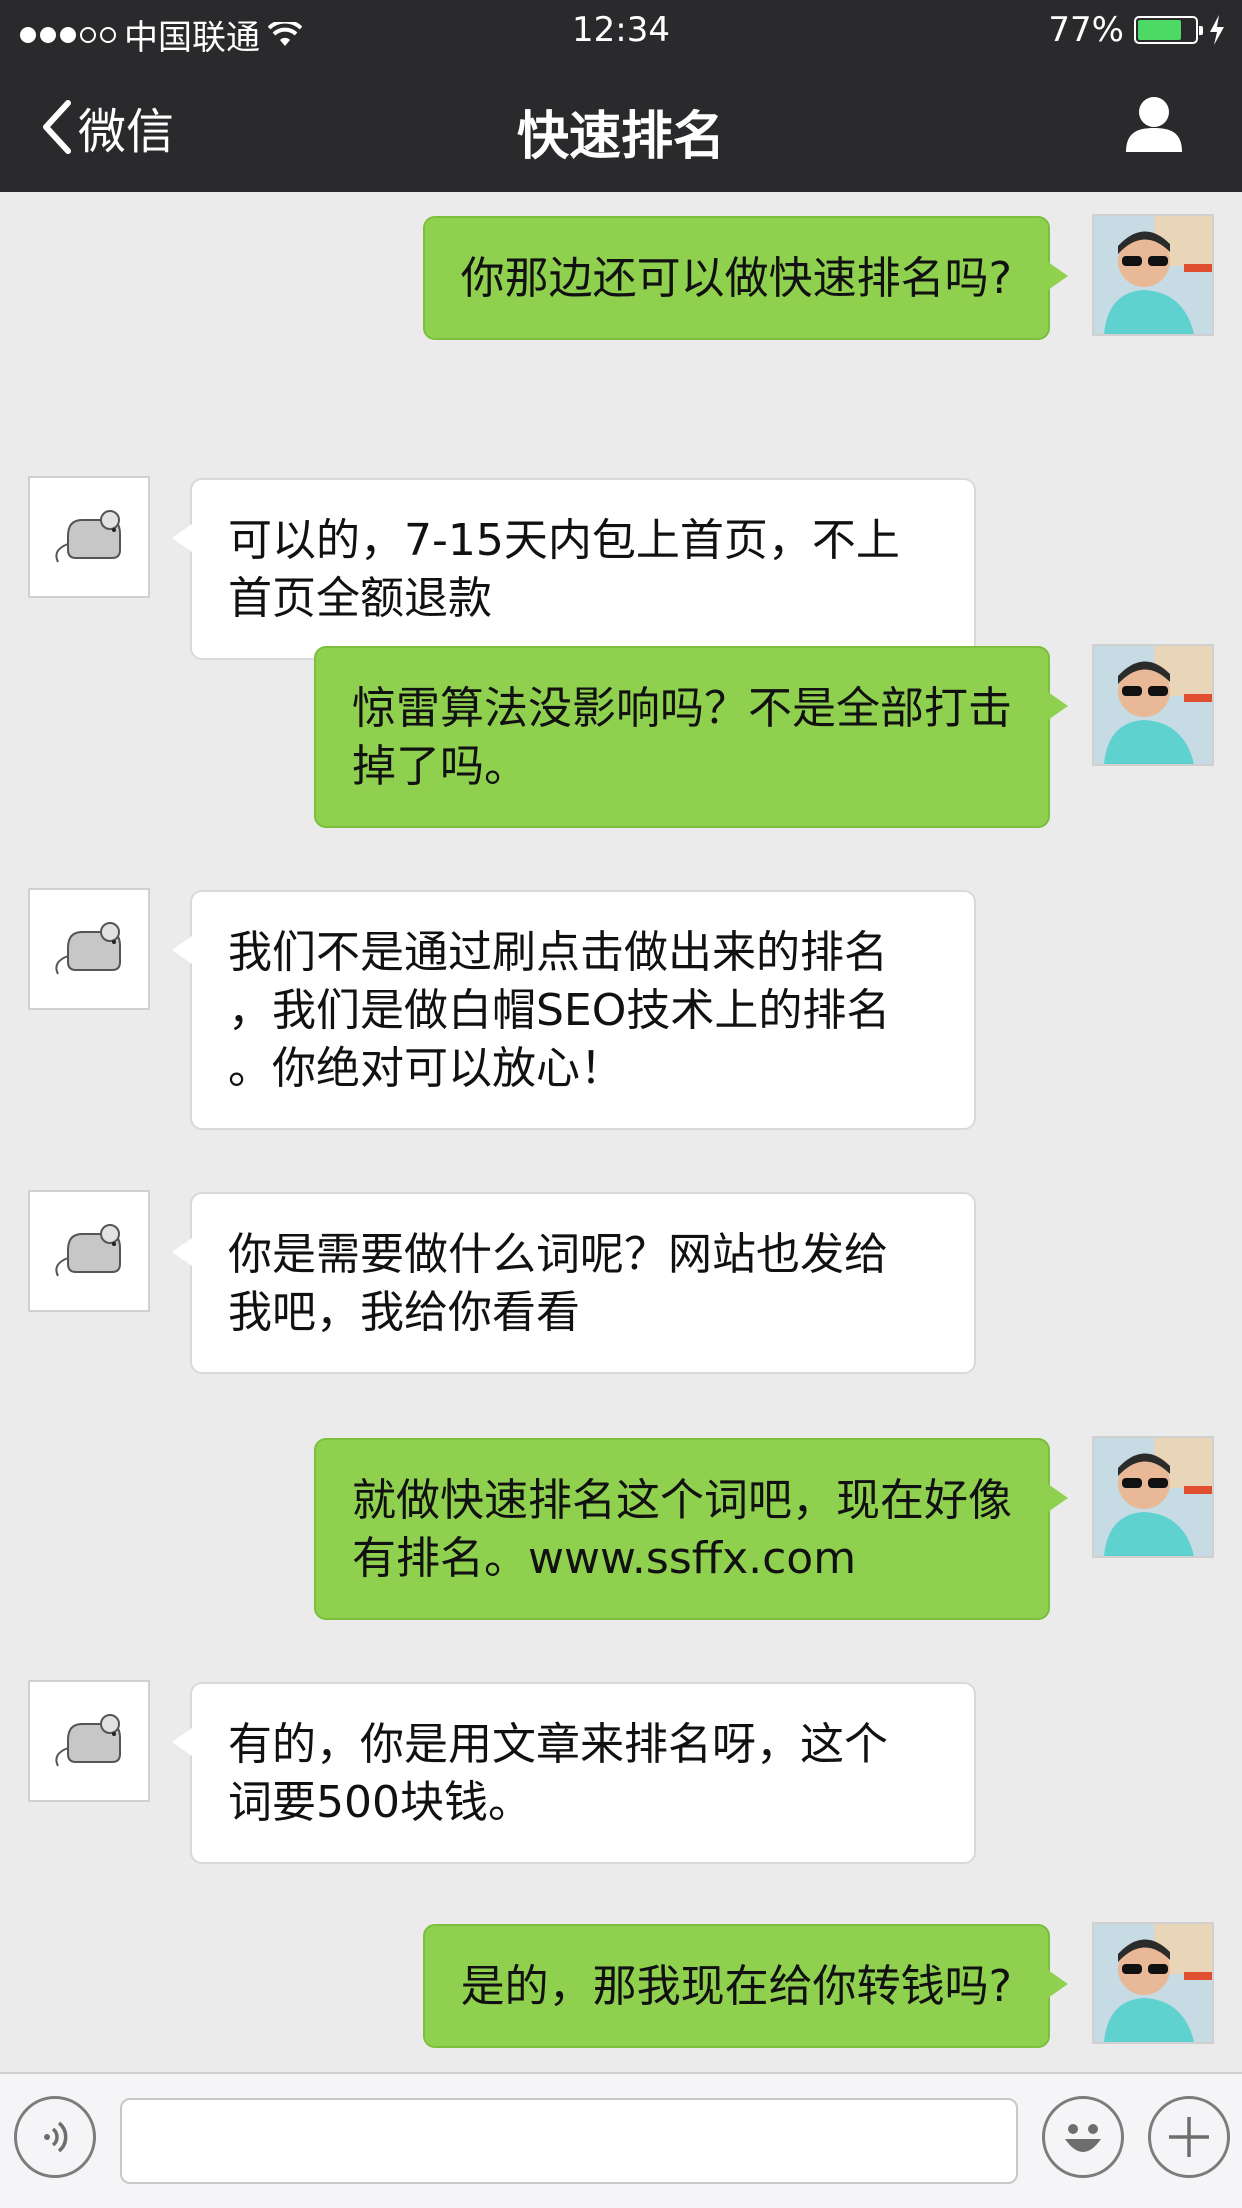  What do you see at coordinates (1217, 30) in the screenshot?
I see `charging-bolt-icon` at bounding box center [1217, 30].